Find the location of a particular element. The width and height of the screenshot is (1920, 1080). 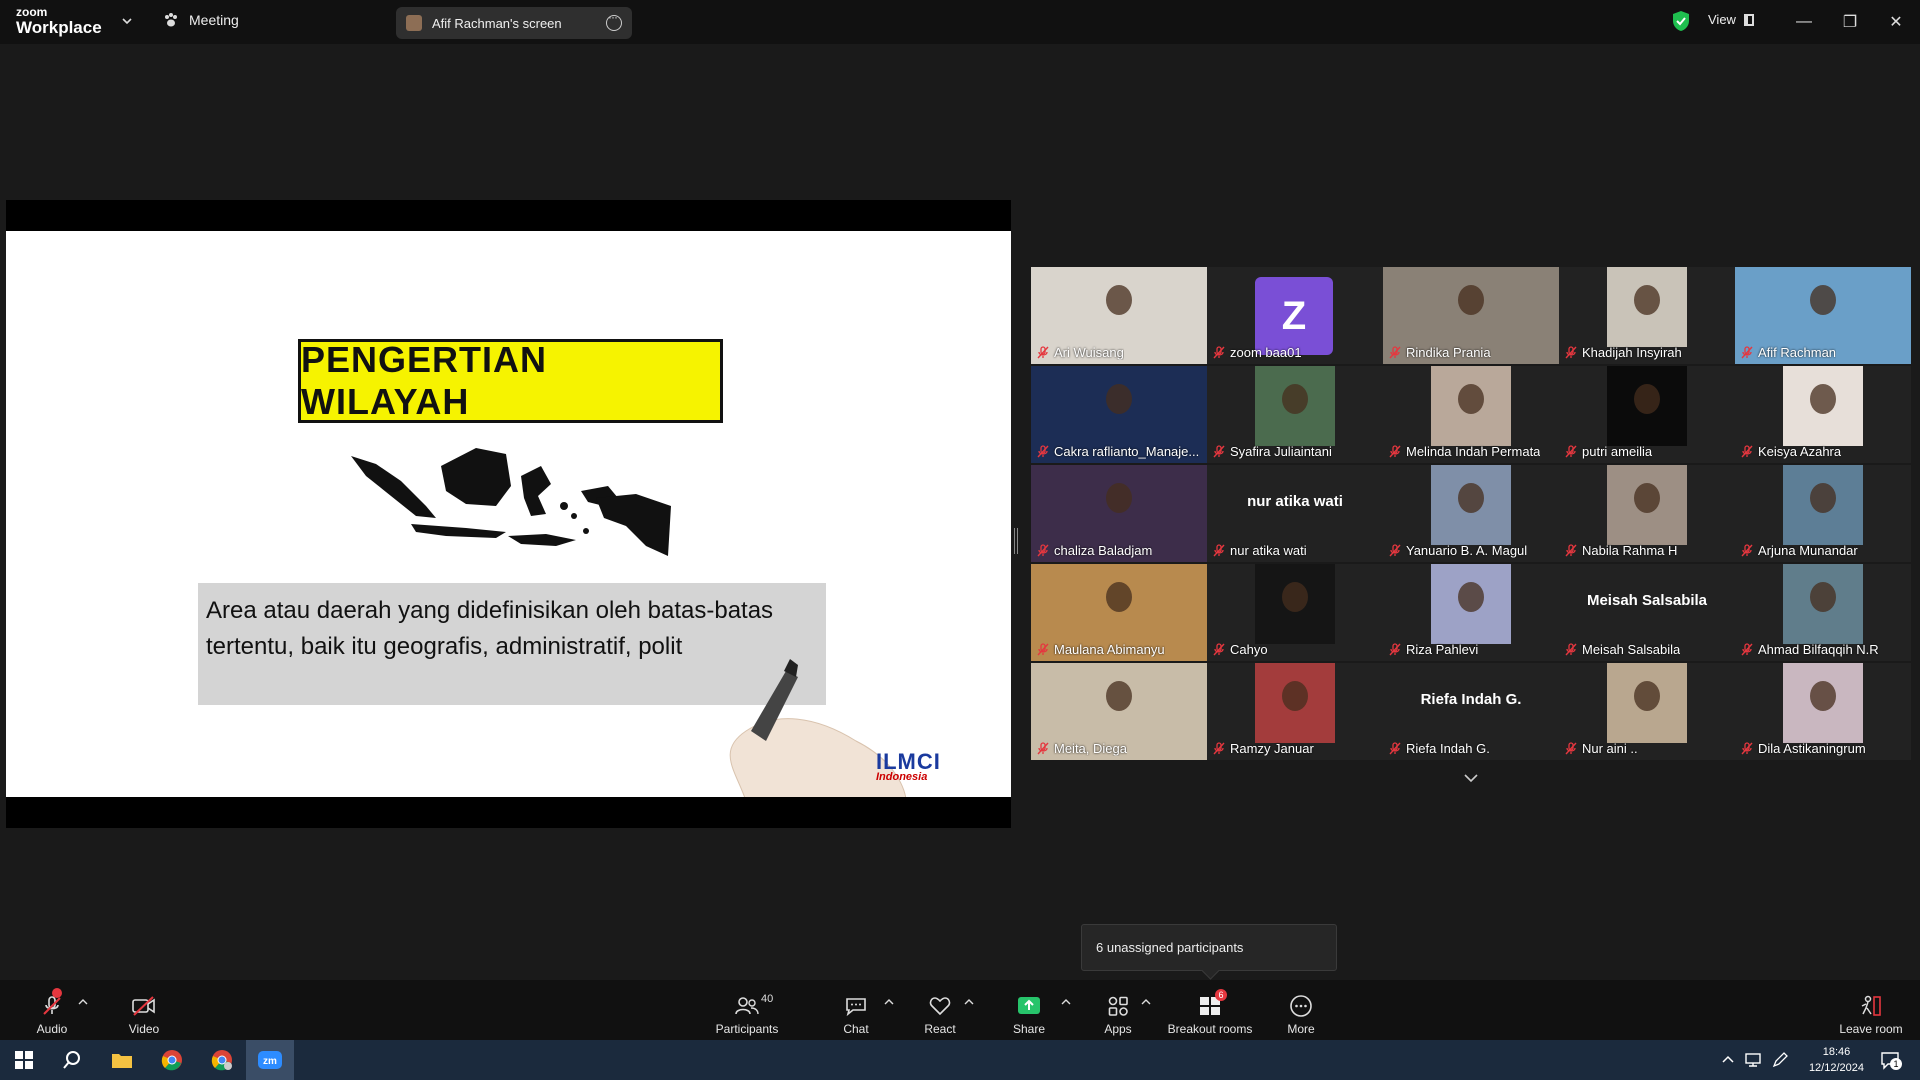

participant-tile: Keisya Azahra is located at coordinates (1823, 414).